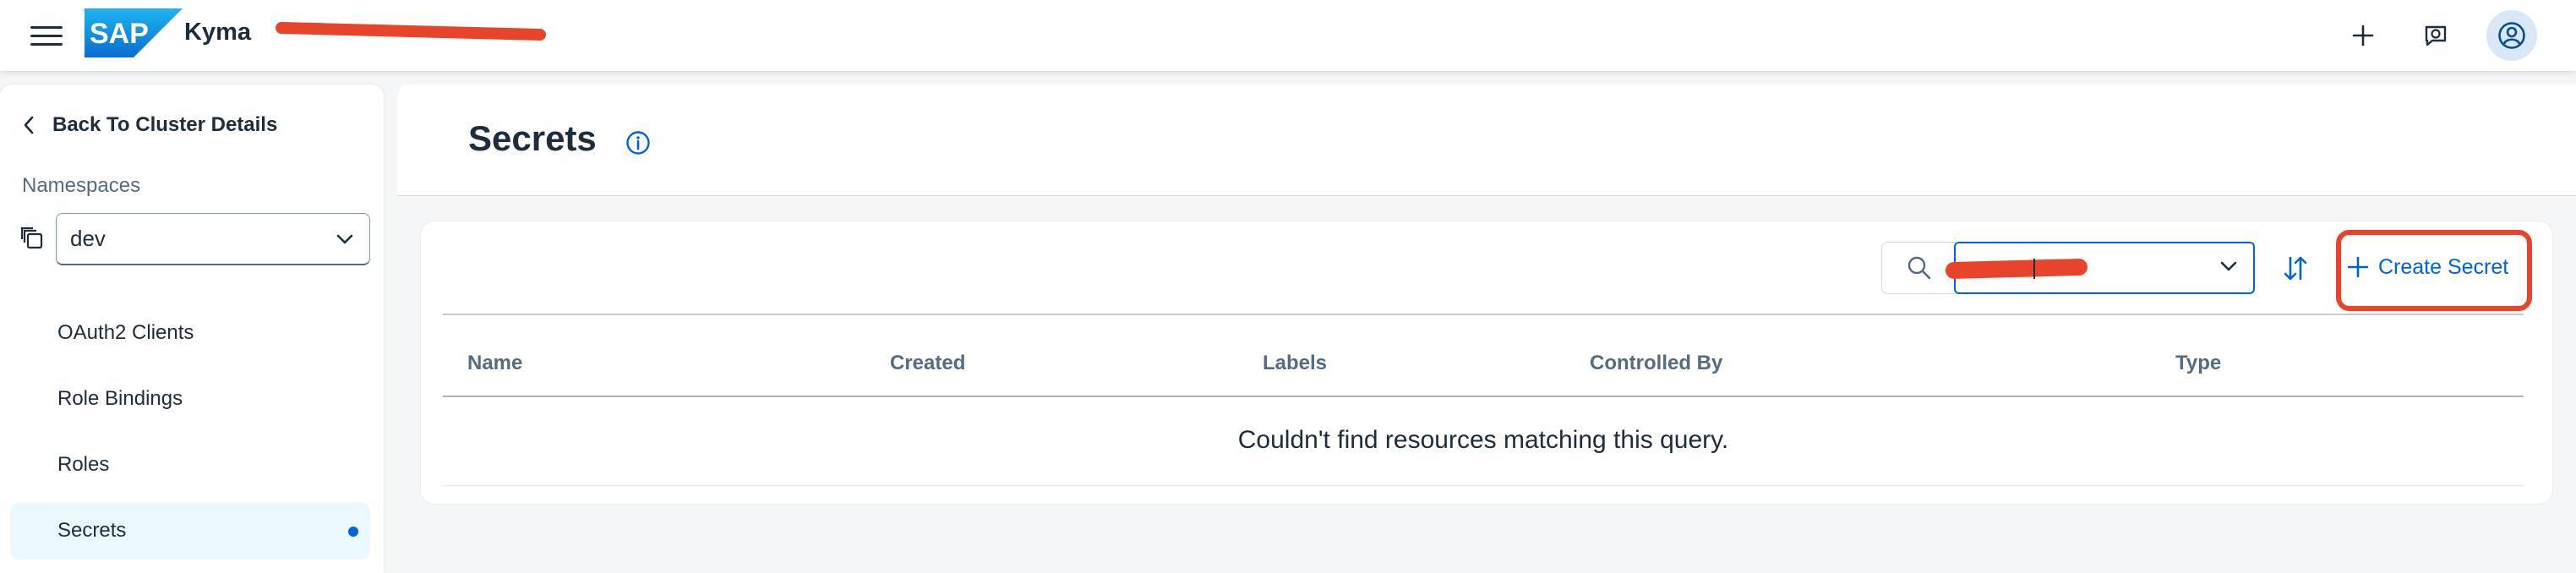 The width and height of the screenshot is (2576, 573). What do you see at coordinates (213, 239) in the screenshot?
I see `namespace-select: dev` at bounding box center [213, 239].